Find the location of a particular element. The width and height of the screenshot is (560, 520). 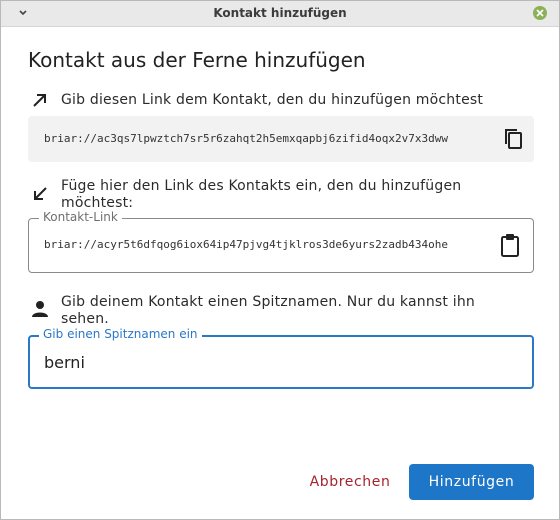

nickname-field: Gib einen Spitznamen ein berni is located at coordinates (281, 358).